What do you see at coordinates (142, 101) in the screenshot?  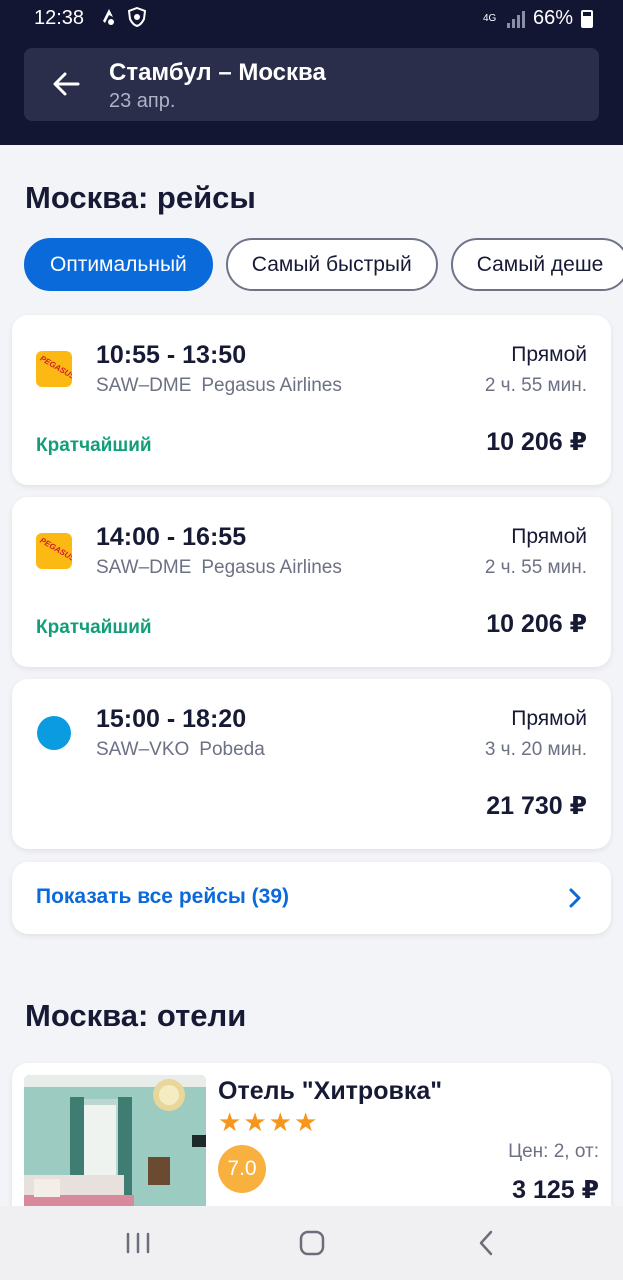 I see `route-date: 23 апр.` at bounding box center [142, 101].